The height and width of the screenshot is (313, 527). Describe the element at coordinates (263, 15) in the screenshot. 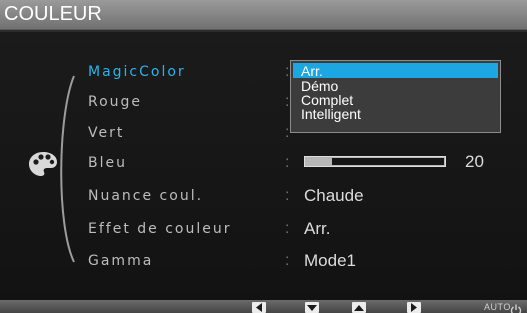

I see `title-bar: COULEUR` at that location.